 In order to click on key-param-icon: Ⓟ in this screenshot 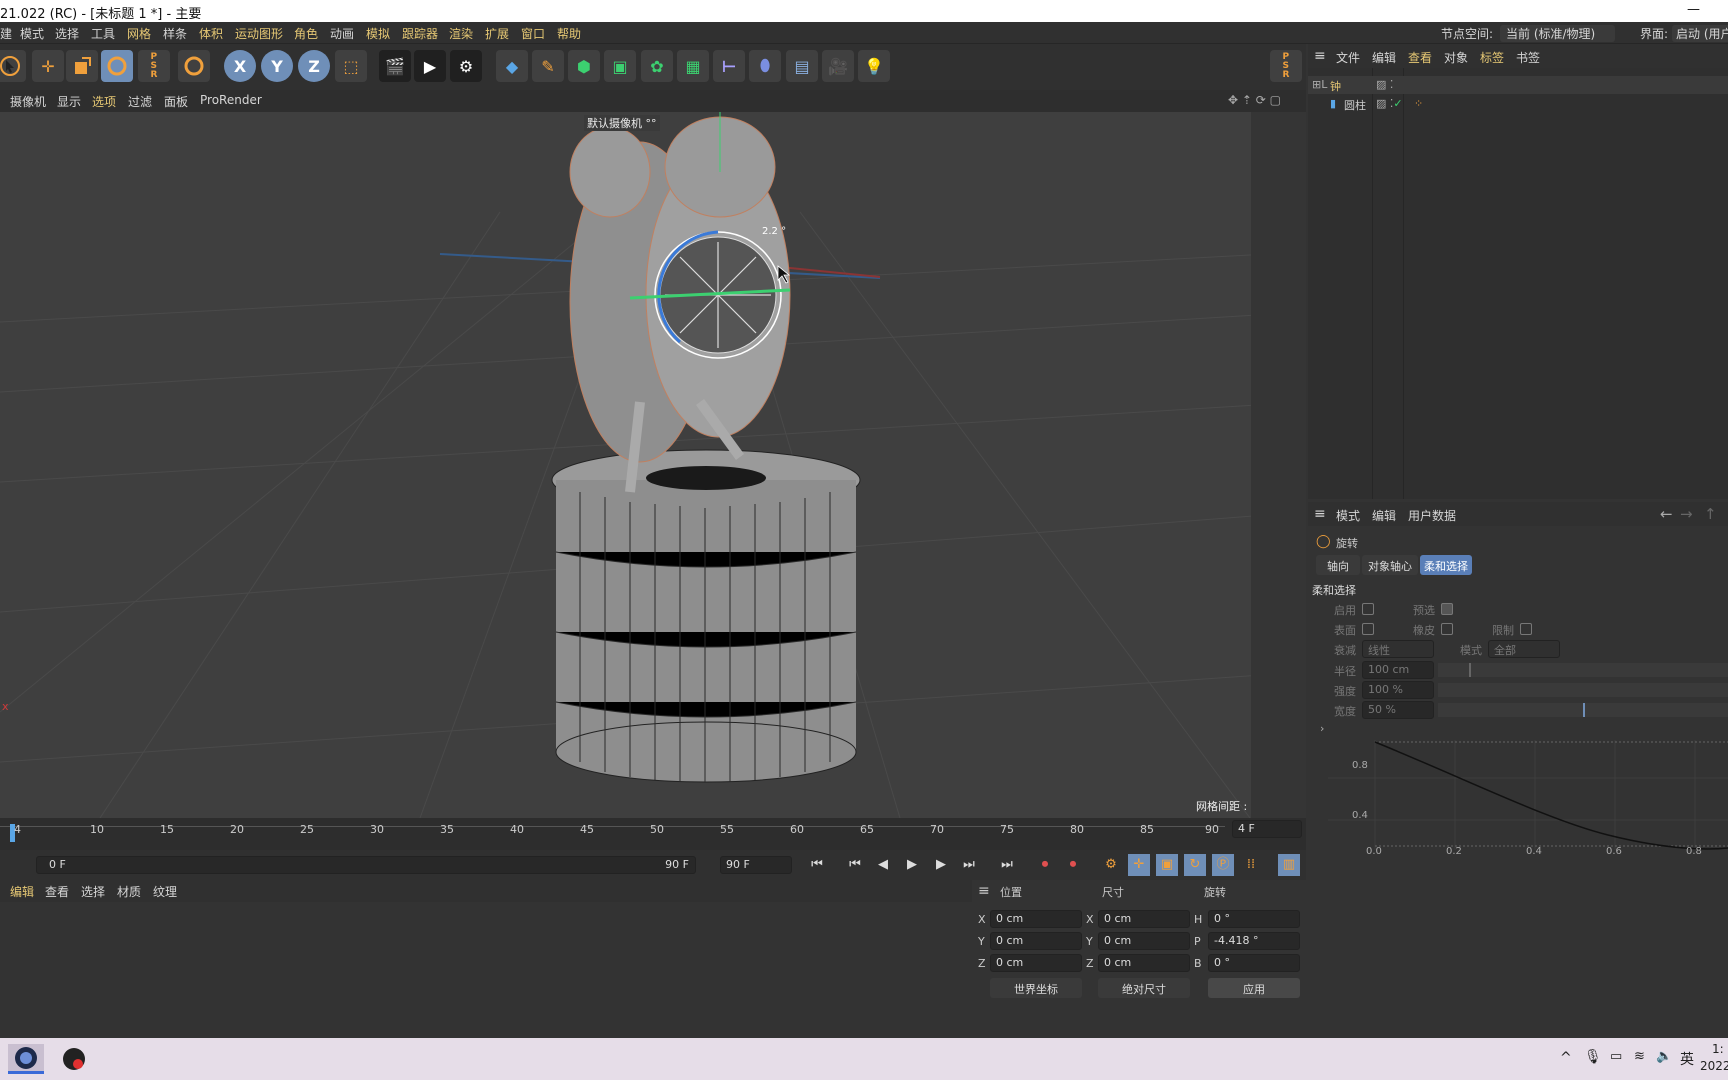, I will do `click(1223, 865)`.